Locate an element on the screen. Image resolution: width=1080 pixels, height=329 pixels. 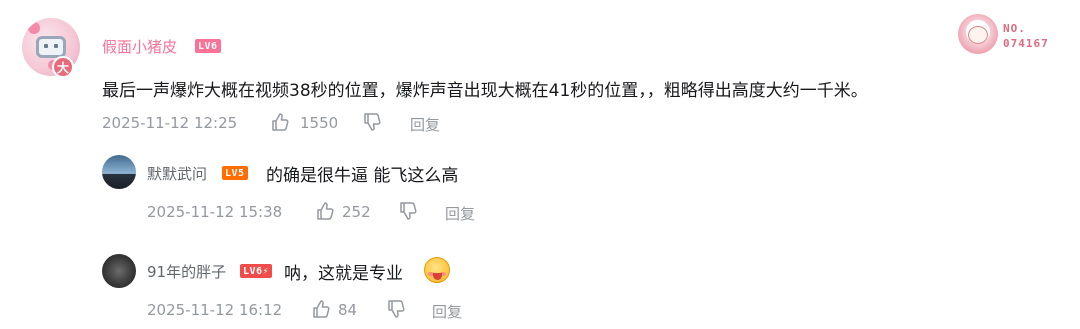
flower-decoration is located at coordinates (34, 28).